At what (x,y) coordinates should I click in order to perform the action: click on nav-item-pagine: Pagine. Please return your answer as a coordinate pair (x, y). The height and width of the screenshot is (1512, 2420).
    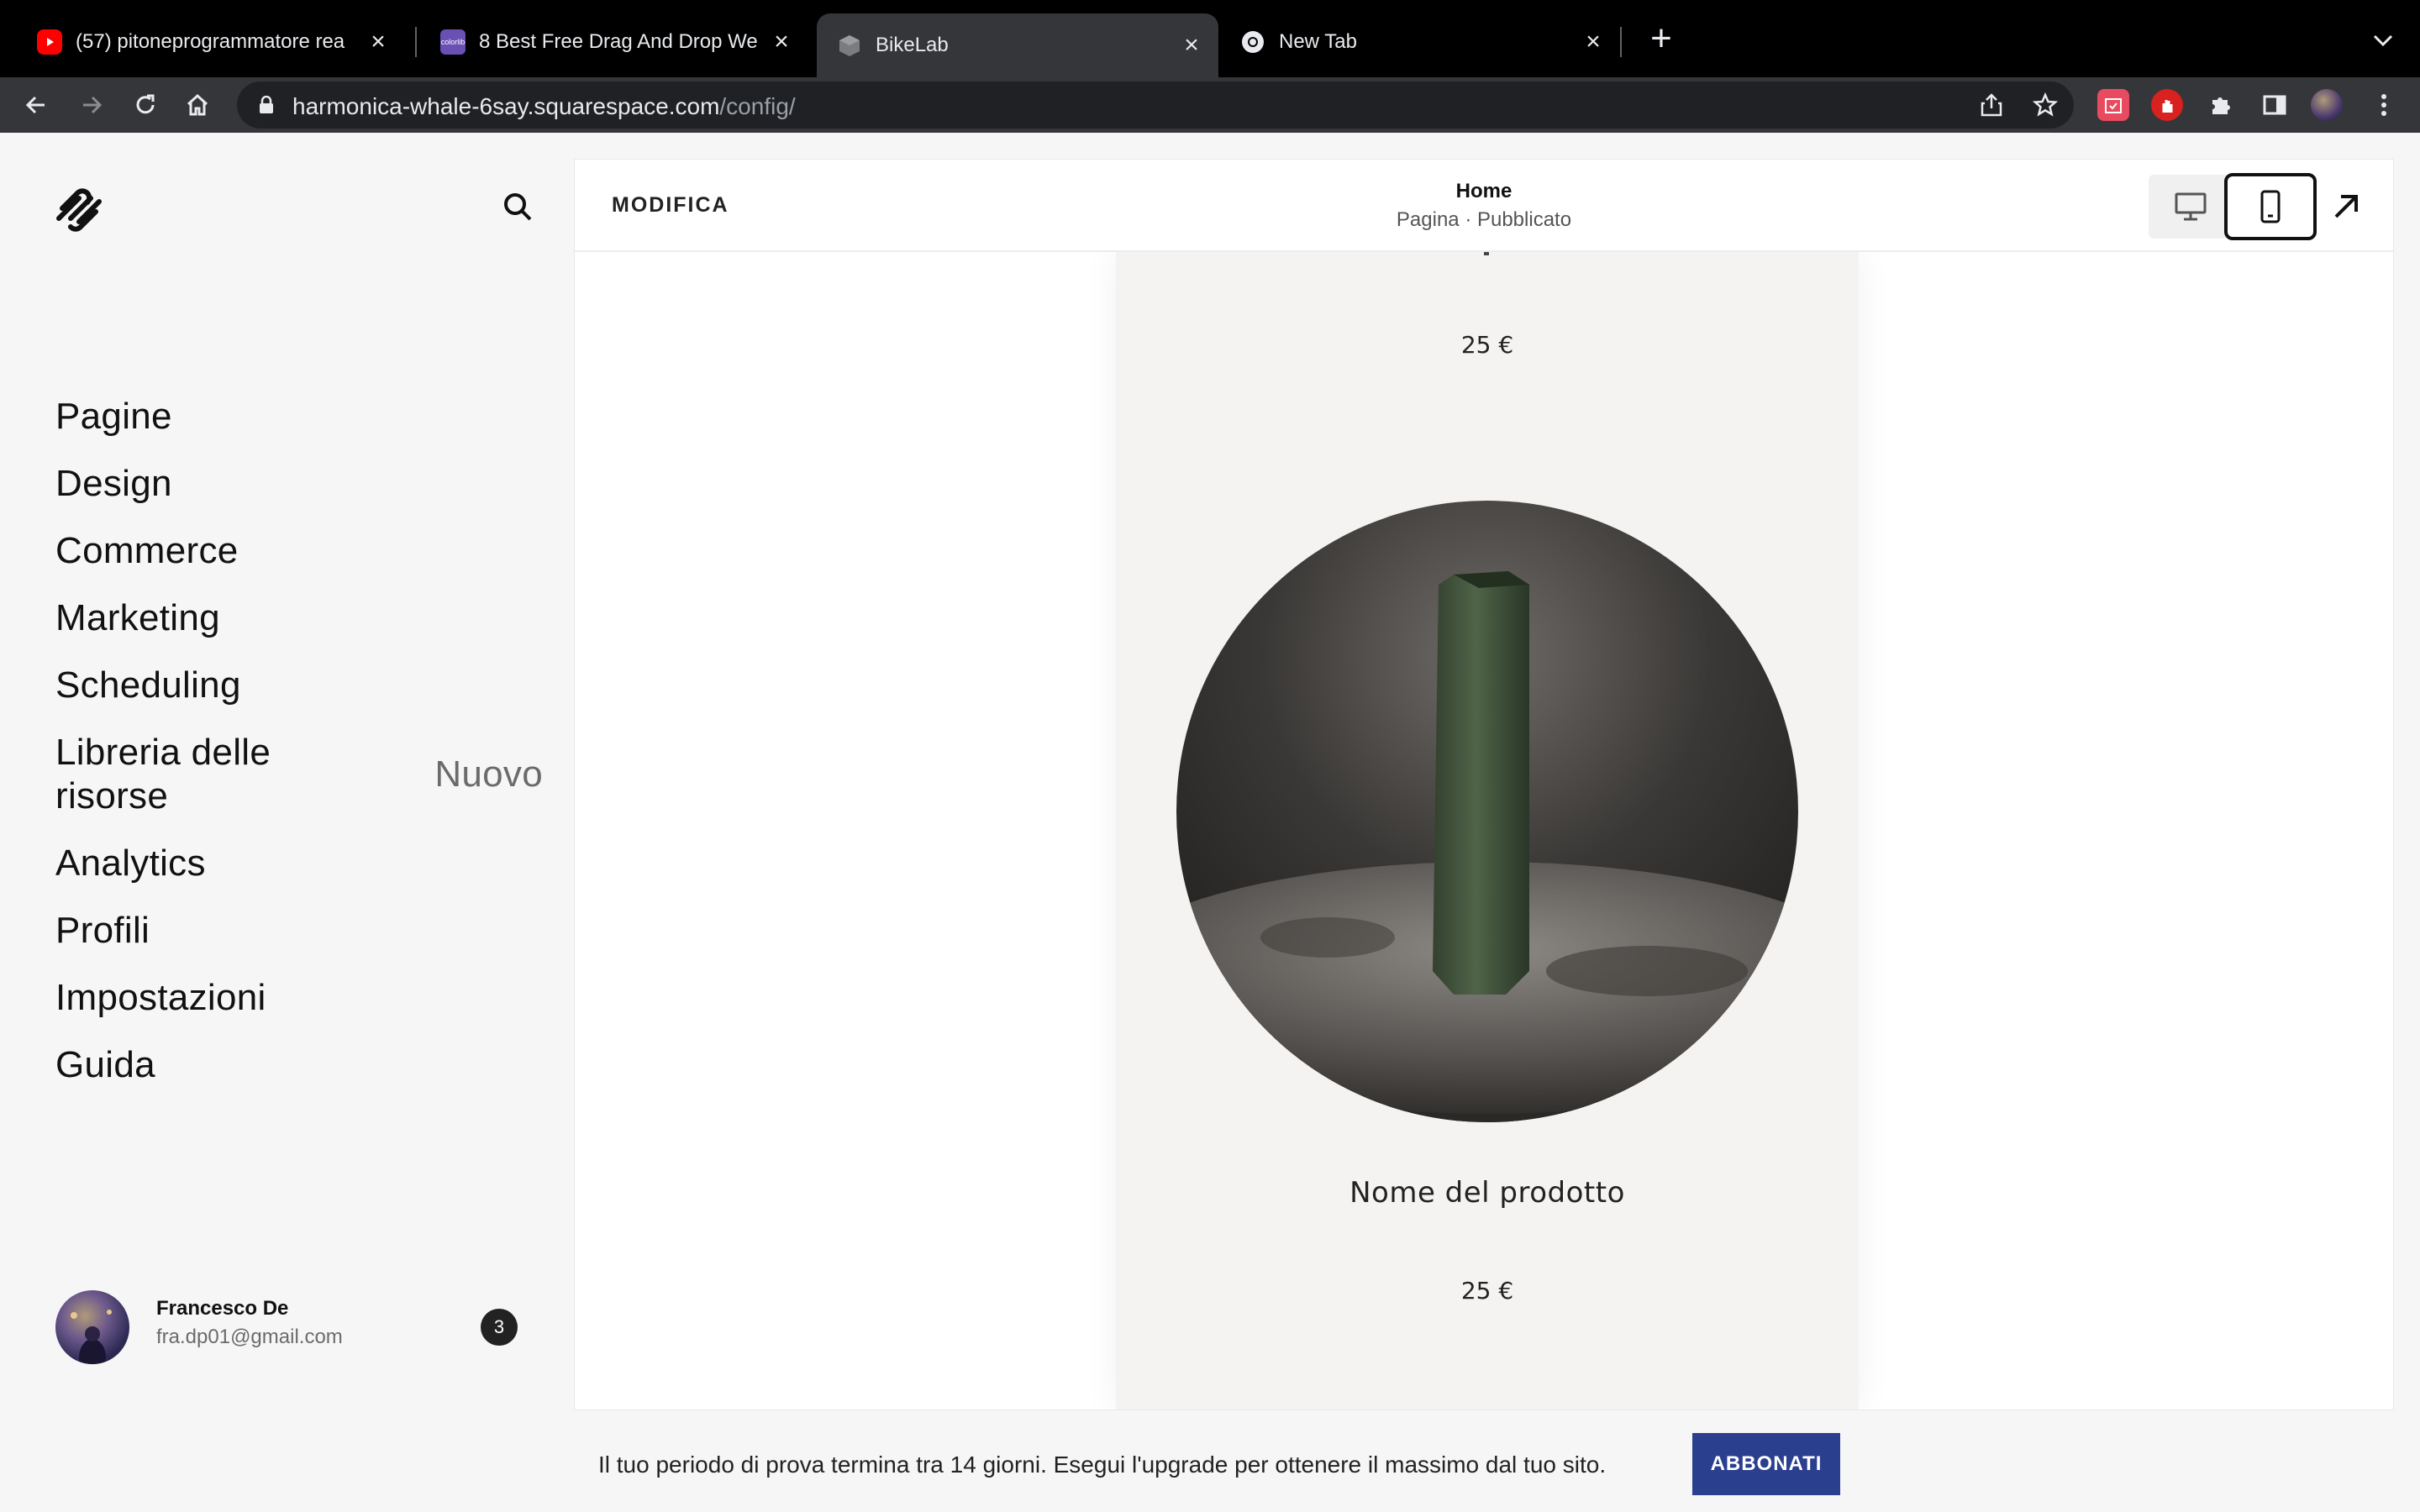
    Looking at the image, I should click on (299, 416).